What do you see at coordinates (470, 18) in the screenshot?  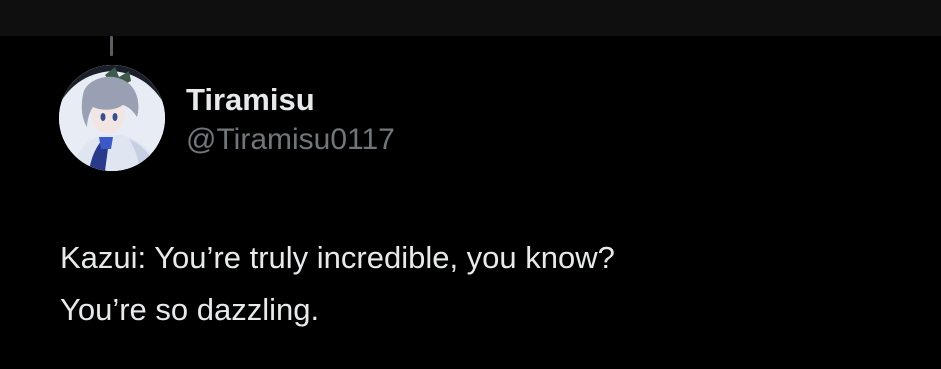 I see `top-bar` at bounding box center [470, 18].